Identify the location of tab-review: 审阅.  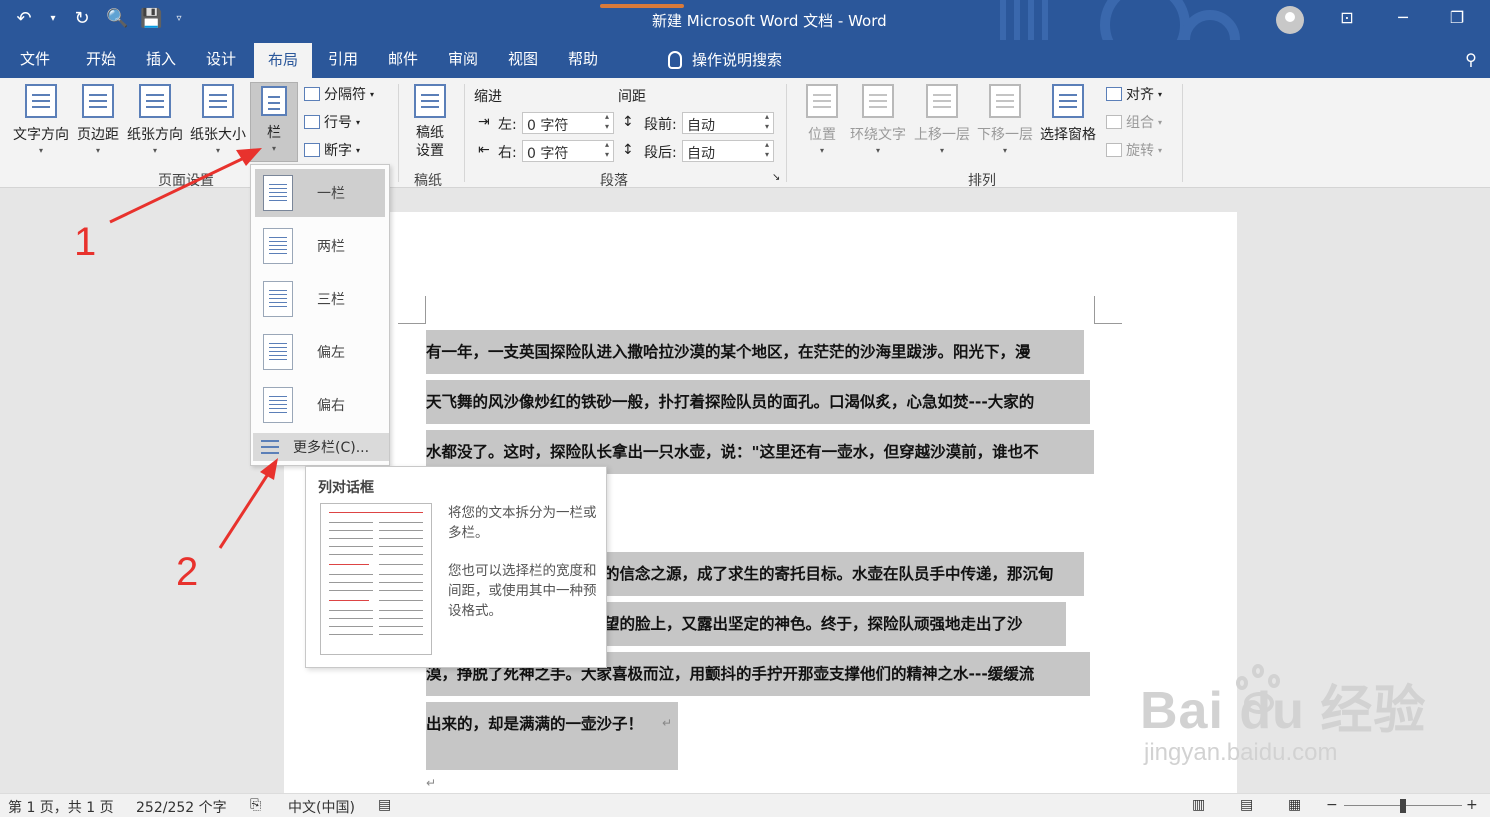
(463, 58).